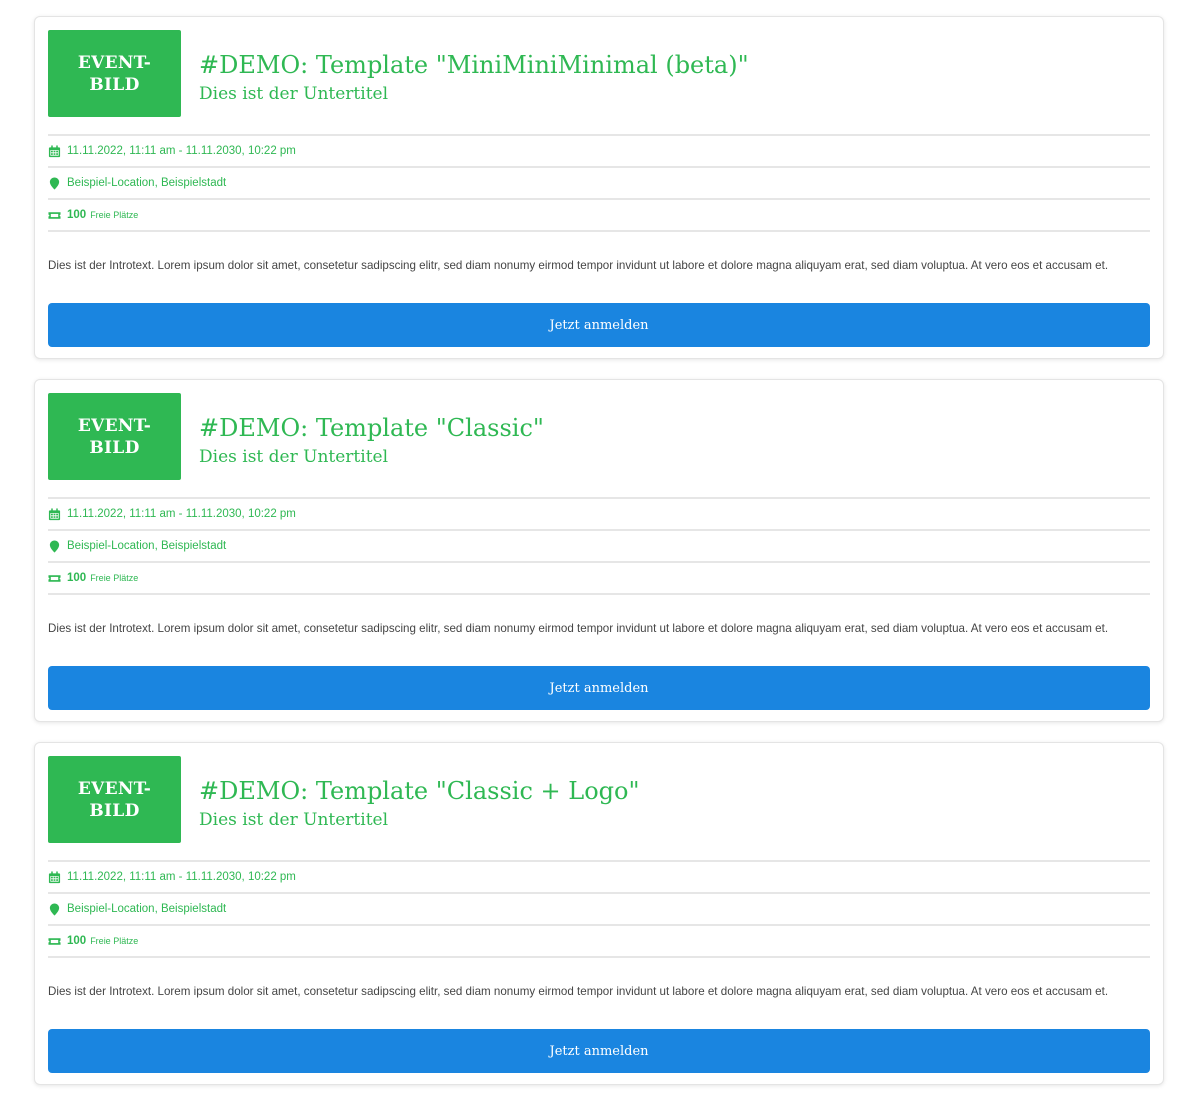 Image resolution: width=1200 pixels, height=1098 pixels. What do you see at coordinates (371, 428) in the screenshot?
I see `event-title: #DEMO: Template "Classic"` at bounding box center [371, 428].